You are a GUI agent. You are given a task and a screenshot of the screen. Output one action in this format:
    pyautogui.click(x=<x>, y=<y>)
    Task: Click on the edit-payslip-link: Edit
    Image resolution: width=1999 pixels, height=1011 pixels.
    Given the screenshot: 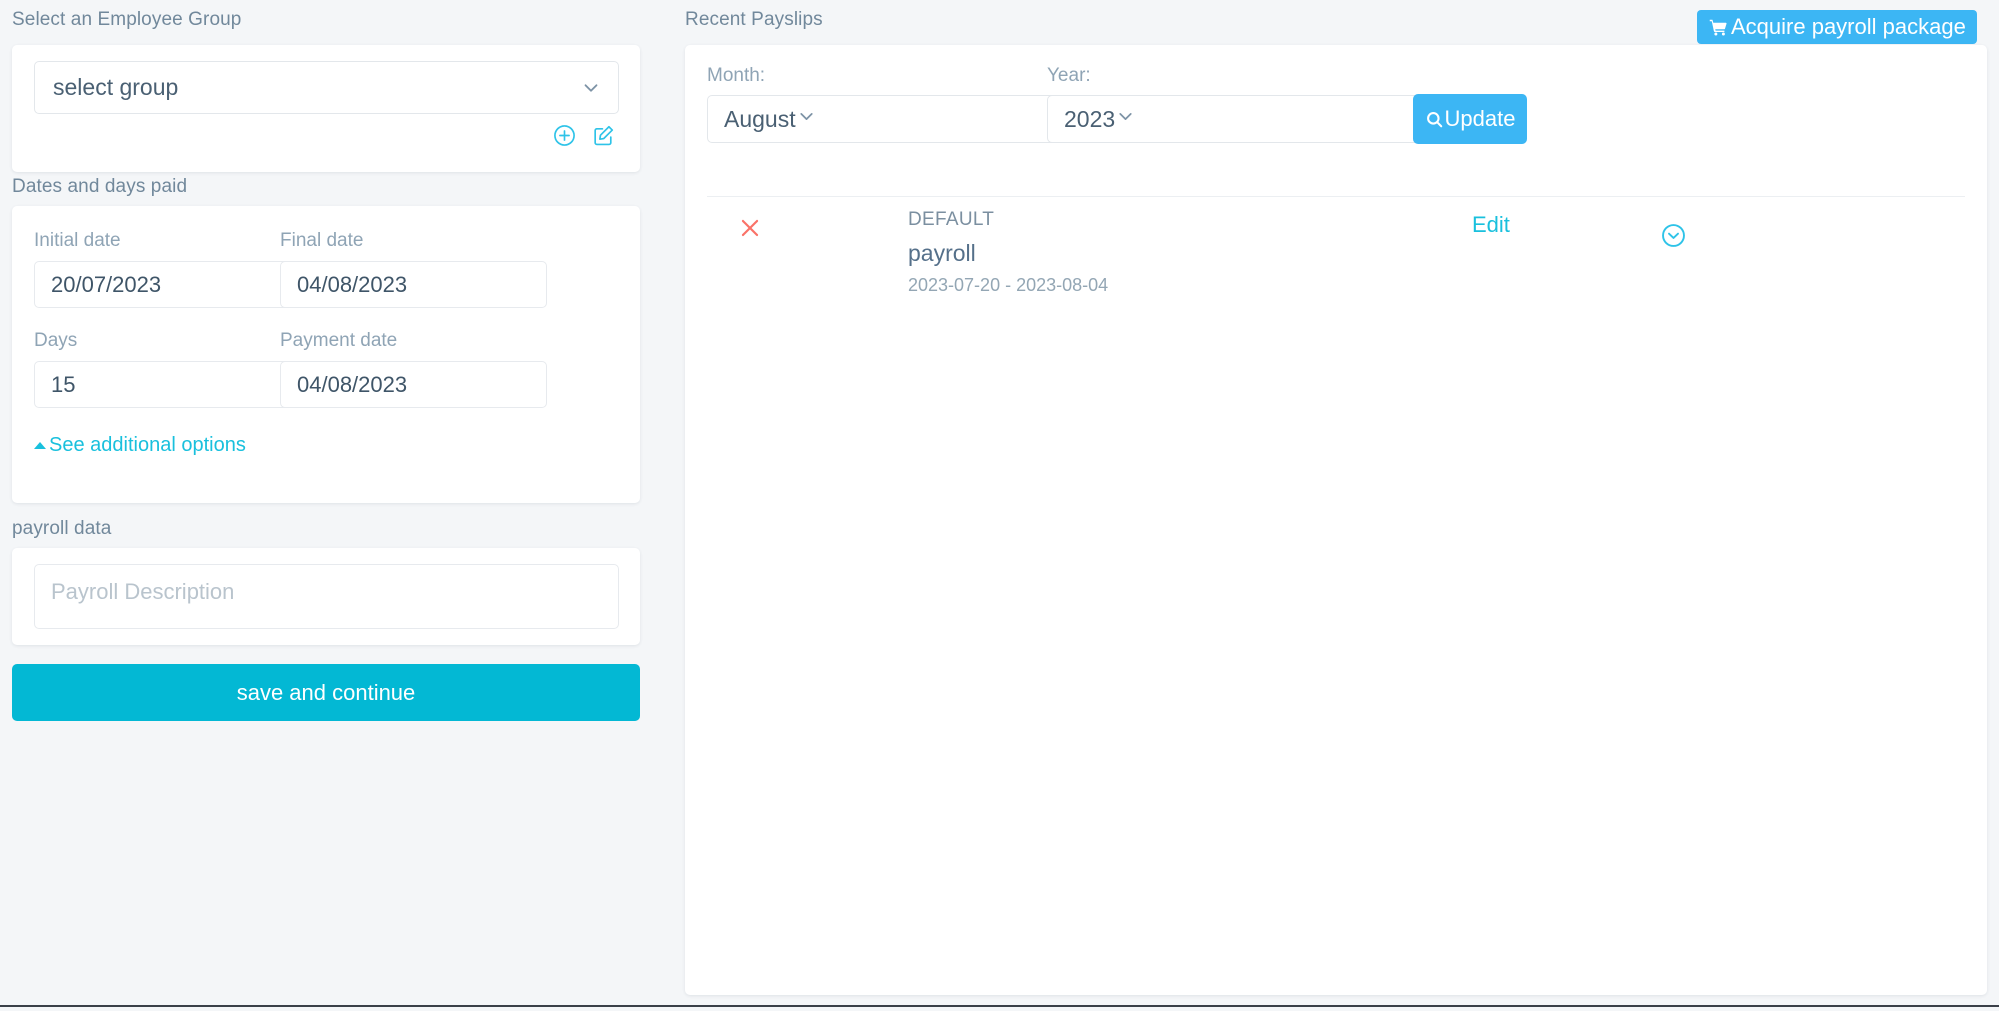 What is the action you would take?
    pyautogui.click(x=1491, y=225)
    